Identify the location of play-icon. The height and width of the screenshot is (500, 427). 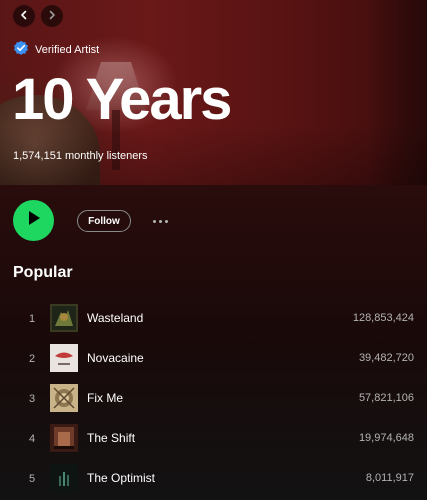
(34, 220).